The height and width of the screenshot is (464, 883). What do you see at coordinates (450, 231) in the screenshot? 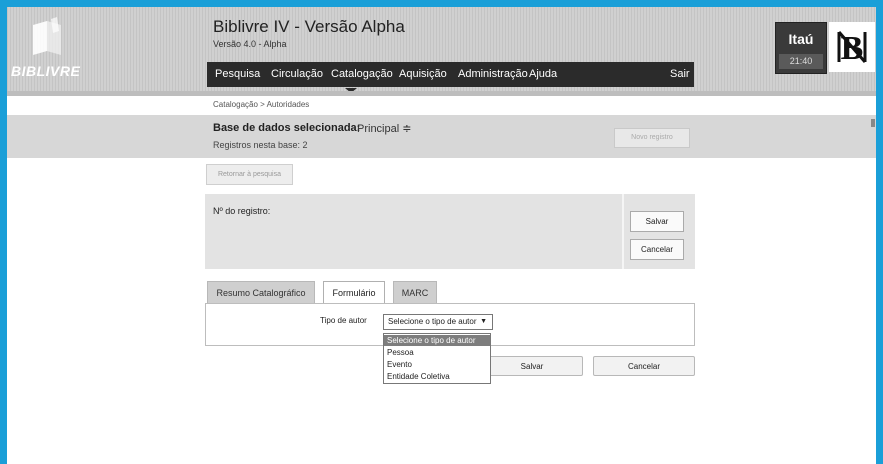
I see `record-panel: Nº do registro: Salvar Cancelar` at bounding box center [450, 231].